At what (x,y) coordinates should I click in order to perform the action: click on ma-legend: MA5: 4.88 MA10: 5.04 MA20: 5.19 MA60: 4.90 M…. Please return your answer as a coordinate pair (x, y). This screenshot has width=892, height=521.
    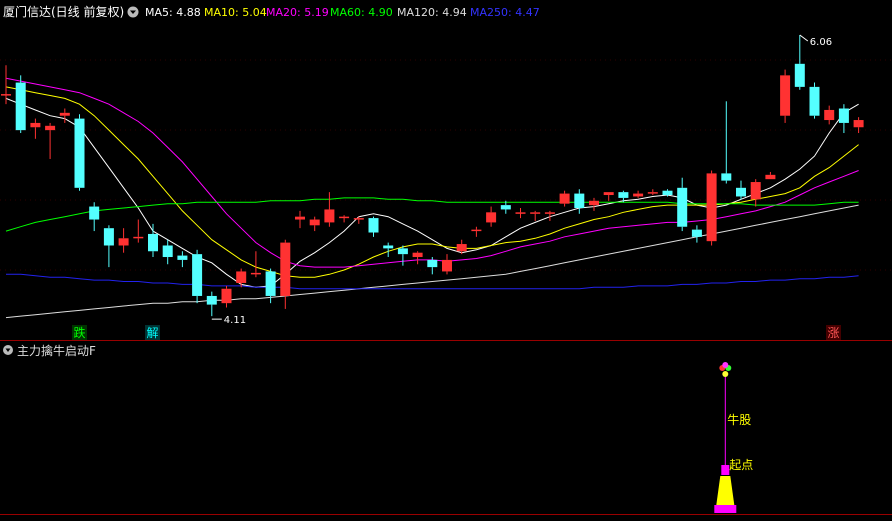
    Looking at the image, I should click on (342, 12).